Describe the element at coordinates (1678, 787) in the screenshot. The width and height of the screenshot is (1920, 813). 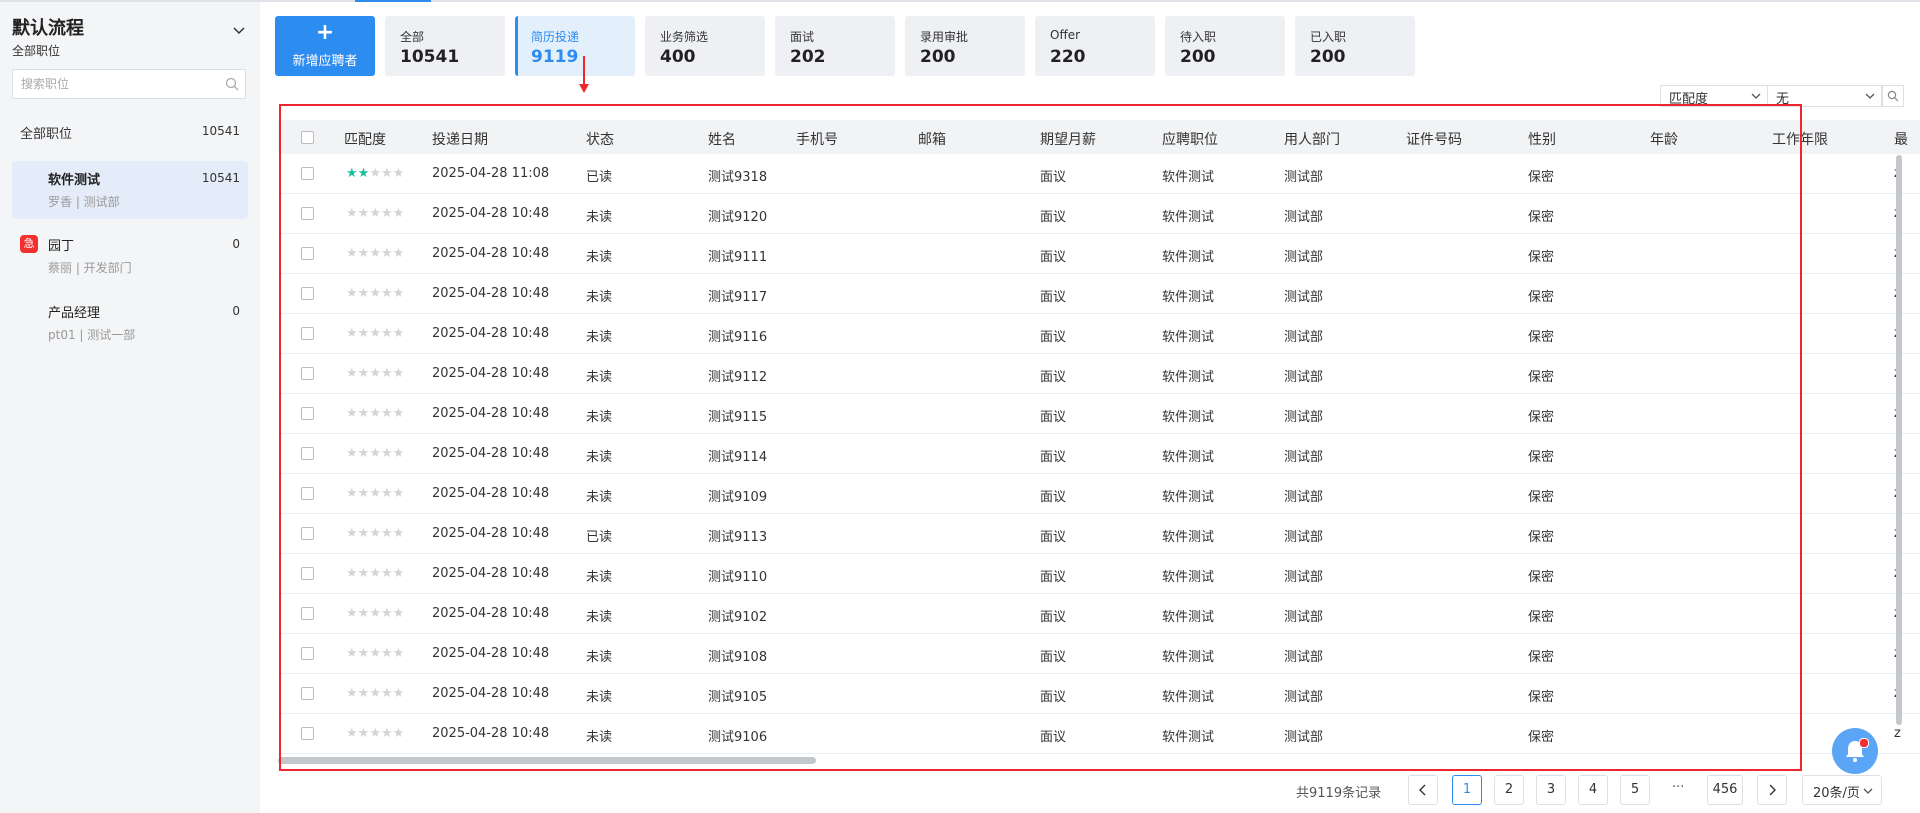
I see `page-ellipsis: ···` at that location.